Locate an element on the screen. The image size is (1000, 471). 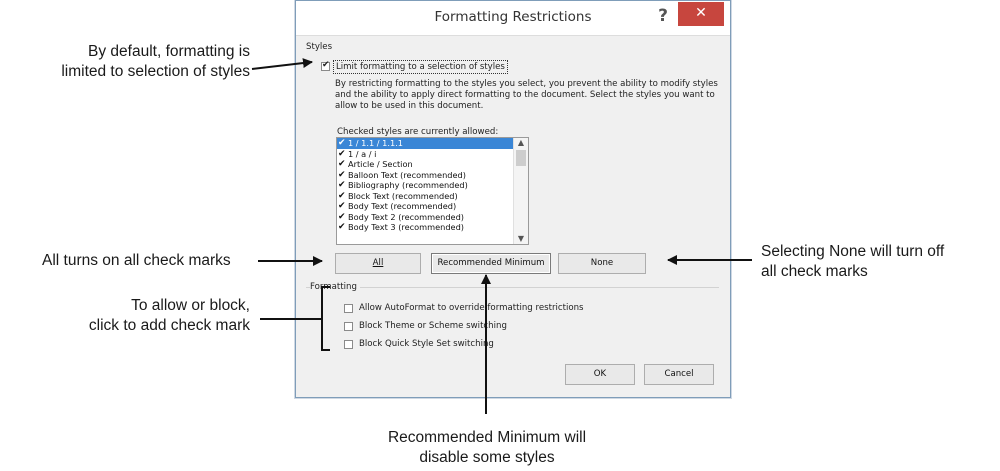
block-theme-checkbox is located at coordinates (348, 326).